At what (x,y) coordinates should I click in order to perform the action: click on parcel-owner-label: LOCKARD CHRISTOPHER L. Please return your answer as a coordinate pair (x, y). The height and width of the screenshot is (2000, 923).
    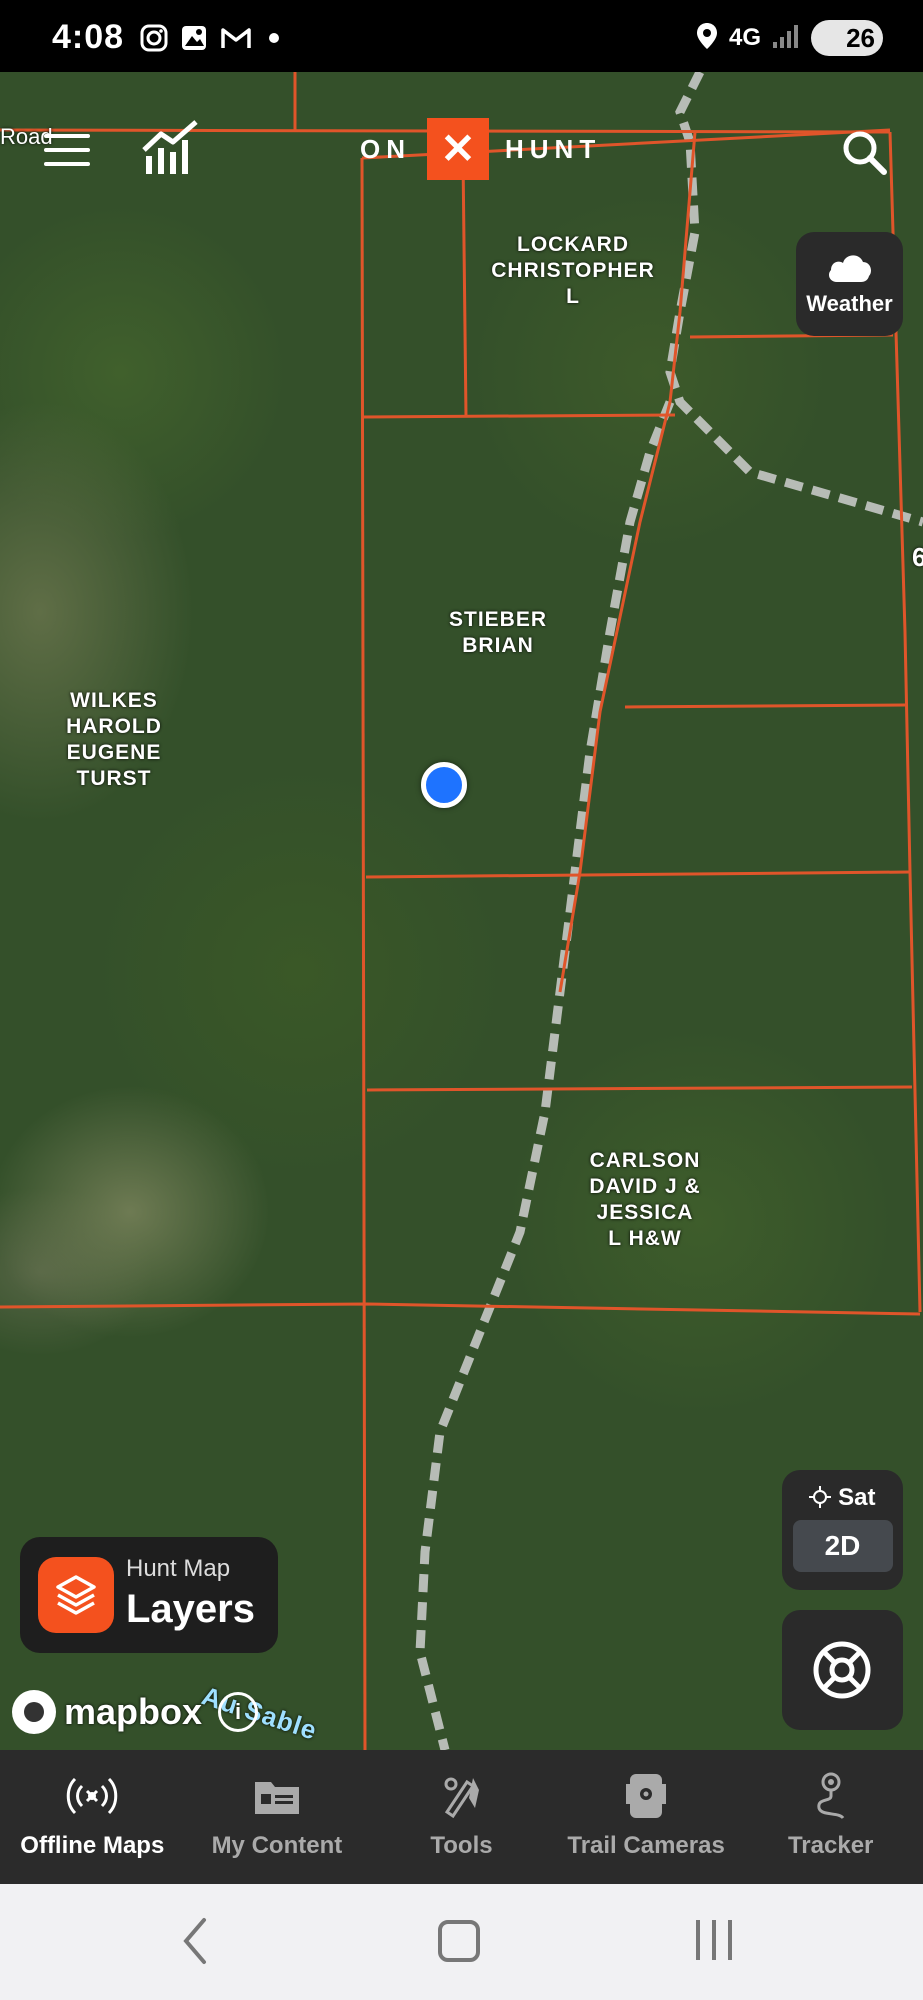
    Looking at the image, I should click on (573, 271).